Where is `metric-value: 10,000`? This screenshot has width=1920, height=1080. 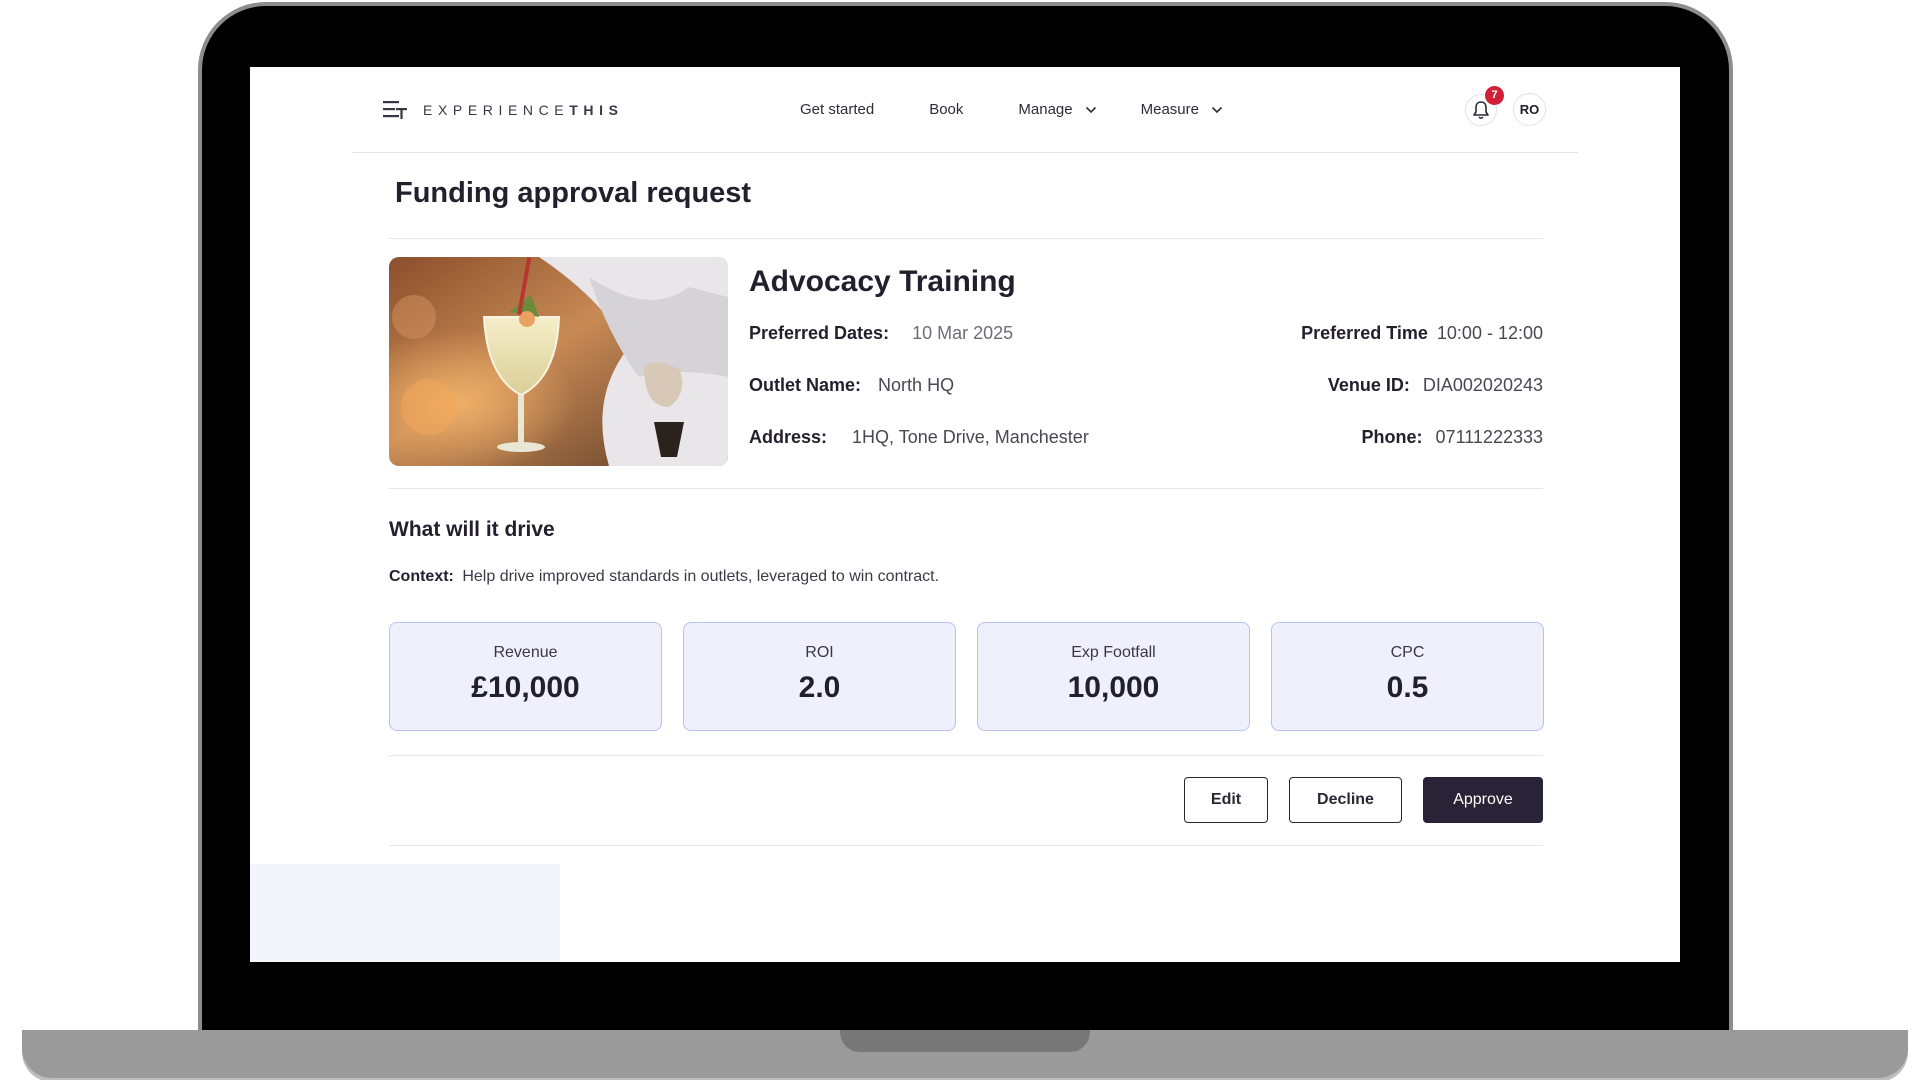
metric-value: 10,000 is located at coordinates (1113, 687).